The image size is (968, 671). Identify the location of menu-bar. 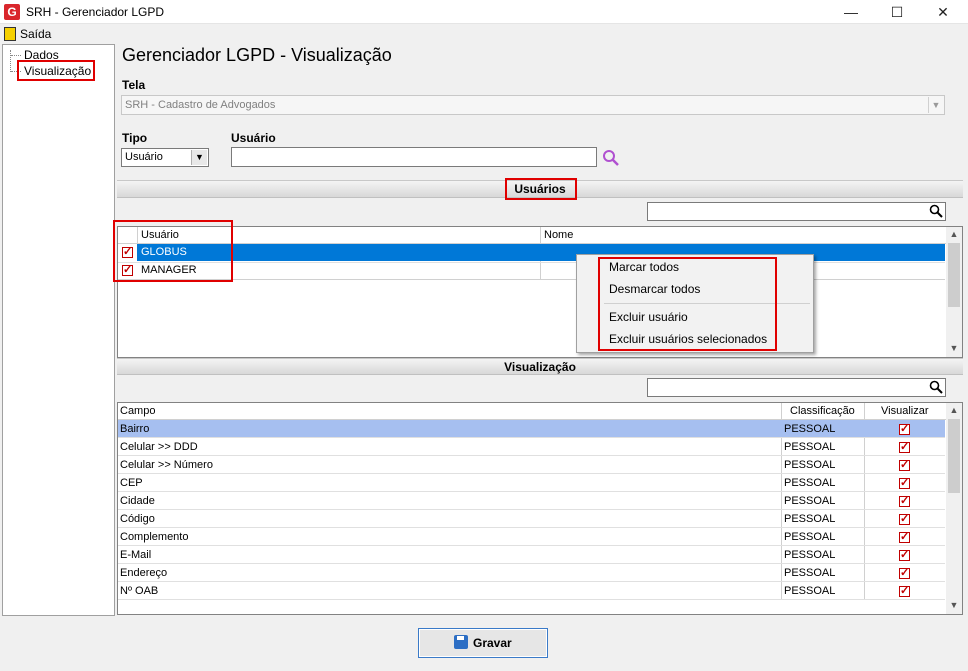
(484, 34).